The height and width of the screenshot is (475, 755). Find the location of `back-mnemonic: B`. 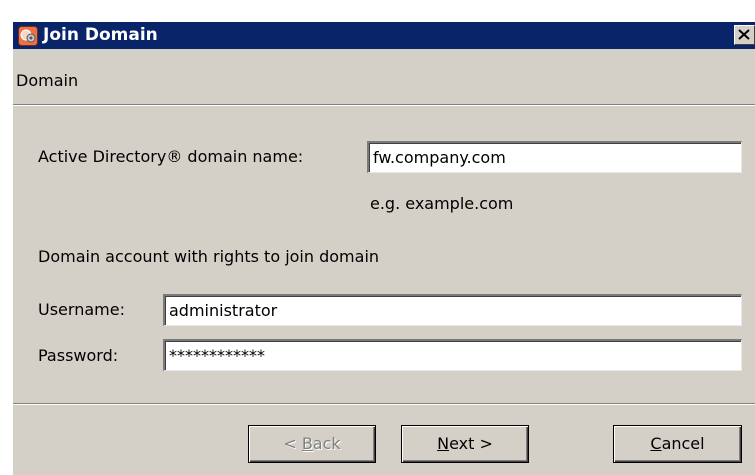

back-mnemonic: B is located at coordinates (307, 443).